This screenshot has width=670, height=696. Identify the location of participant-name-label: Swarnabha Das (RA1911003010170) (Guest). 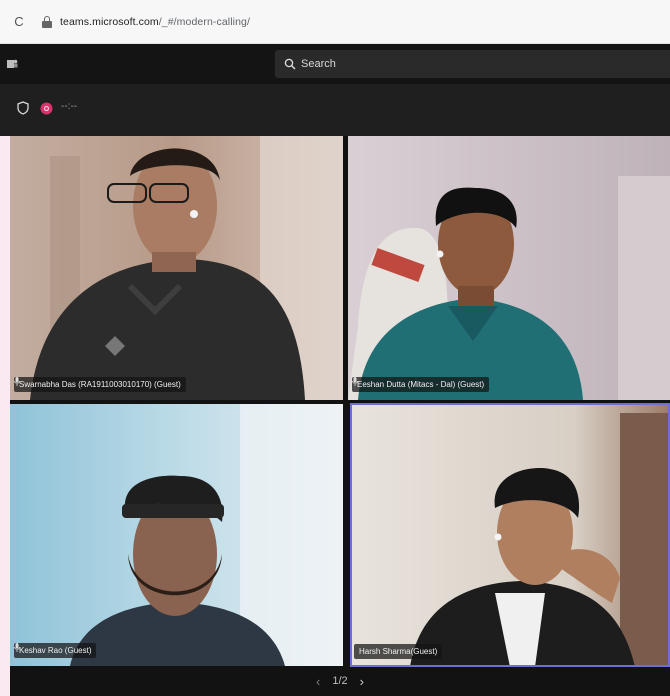
(100, 384).